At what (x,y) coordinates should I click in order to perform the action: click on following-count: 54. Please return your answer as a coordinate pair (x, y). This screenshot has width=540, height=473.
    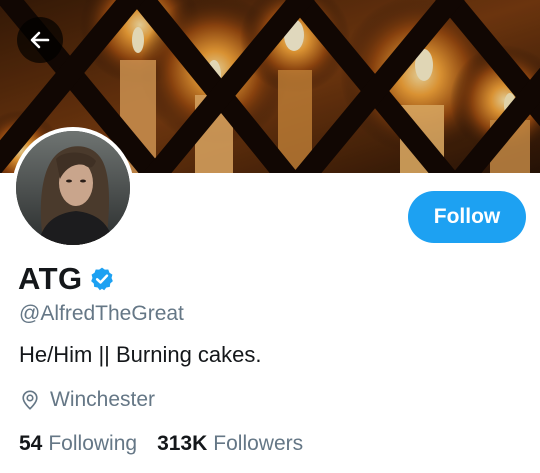
    Looking at the image, I should click on (31, 443).